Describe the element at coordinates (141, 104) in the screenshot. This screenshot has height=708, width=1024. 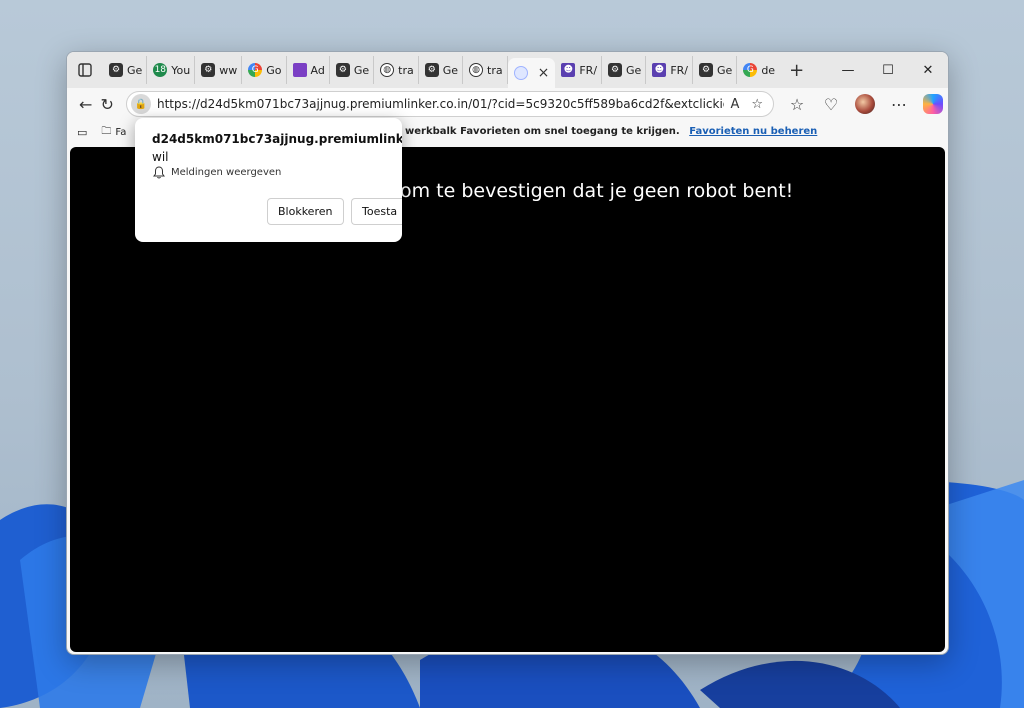
I see `site-info-icon: 🔒` at that location.